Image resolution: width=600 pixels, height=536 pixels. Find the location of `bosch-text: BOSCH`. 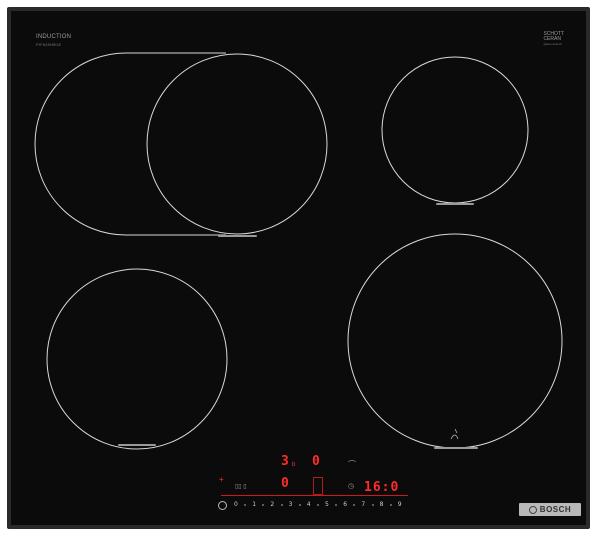

bosch-text: BOSCH is located at coordinates (555, 509).